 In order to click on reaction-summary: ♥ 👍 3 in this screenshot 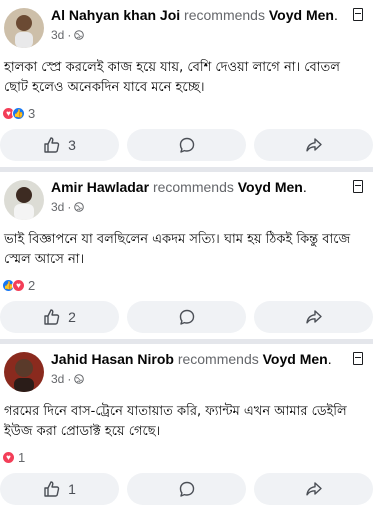, I will do `click(186, 114)`.